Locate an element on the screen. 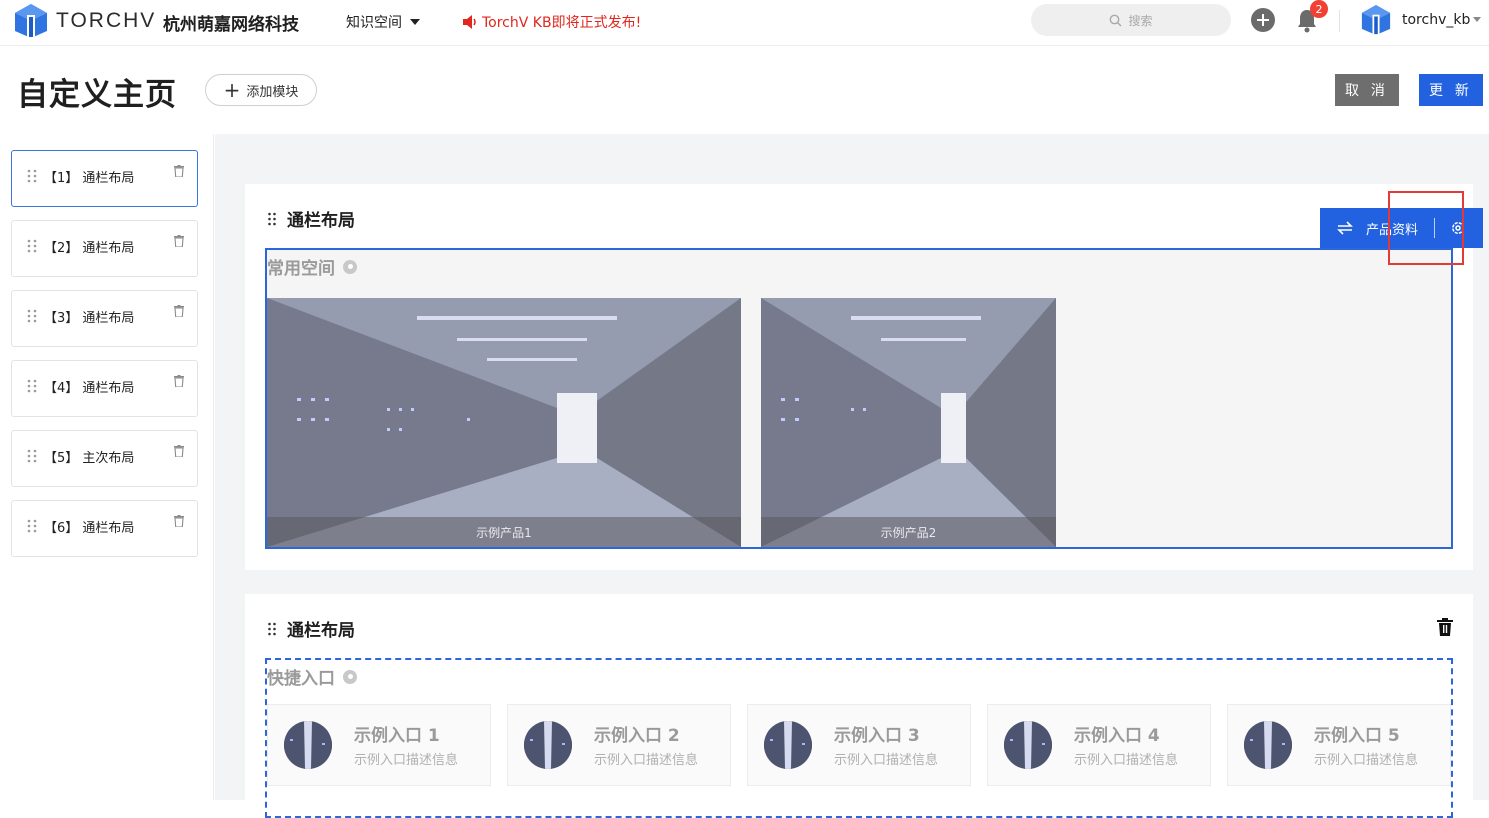 This screenshot has height=818, width=1489. announcement-text: TorchV KB即将正式发布! is located at coordinates (562, 23).